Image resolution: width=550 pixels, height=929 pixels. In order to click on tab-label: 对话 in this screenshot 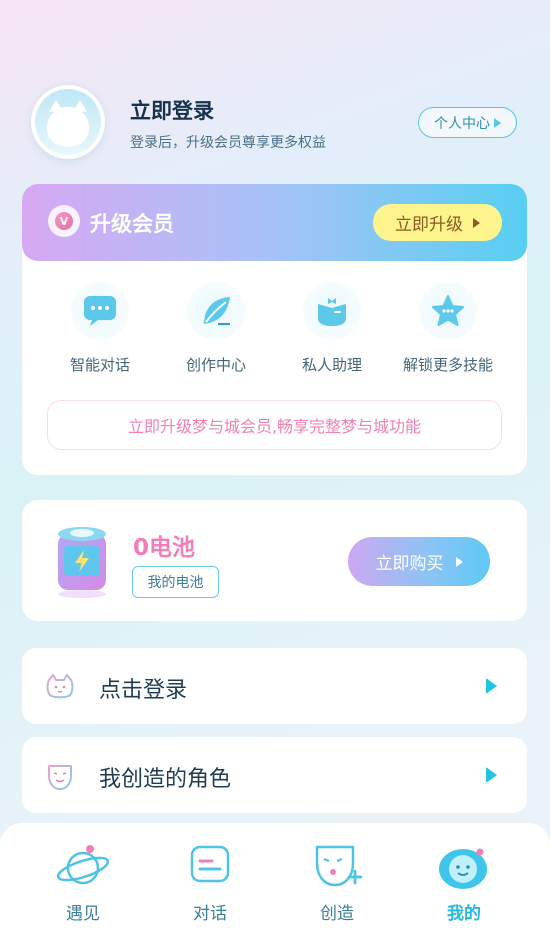, I will do `click(210, 914)`.